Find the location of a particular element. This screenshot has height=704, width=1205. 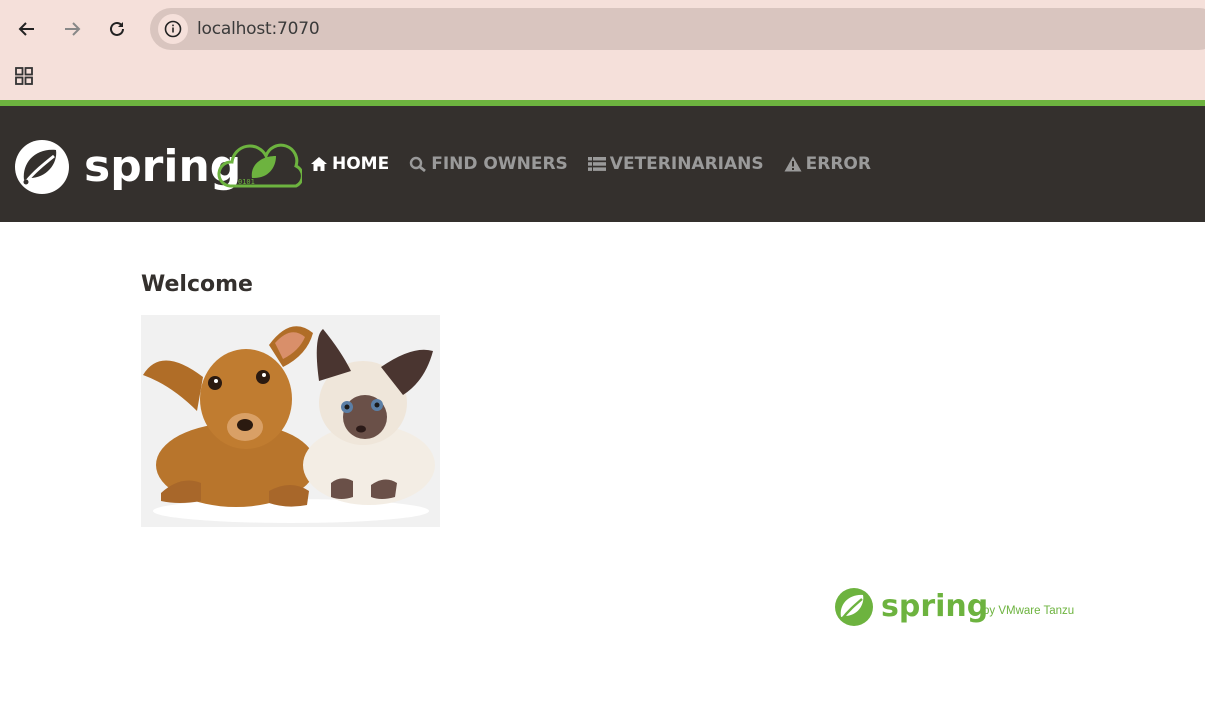

footer-logo: spring by VMware Tanzu is located at coordinates (963, 607).